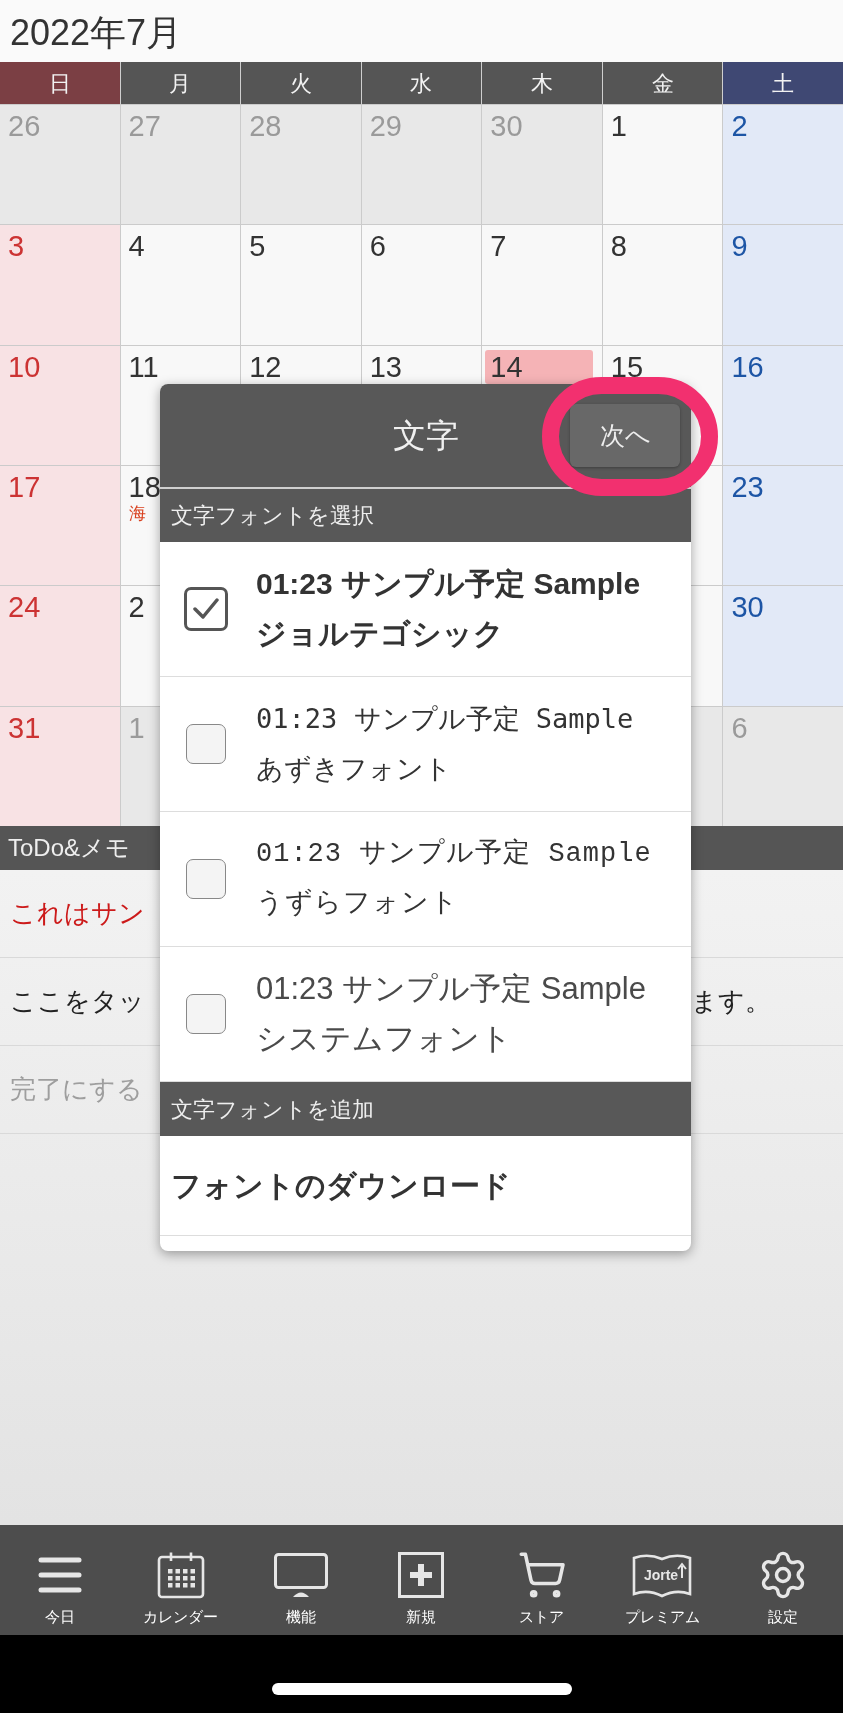 The image size is (843, 1713). Describe the element at coordinates (24, 607) in the screenshot. I see `day-number: 24` at that location.